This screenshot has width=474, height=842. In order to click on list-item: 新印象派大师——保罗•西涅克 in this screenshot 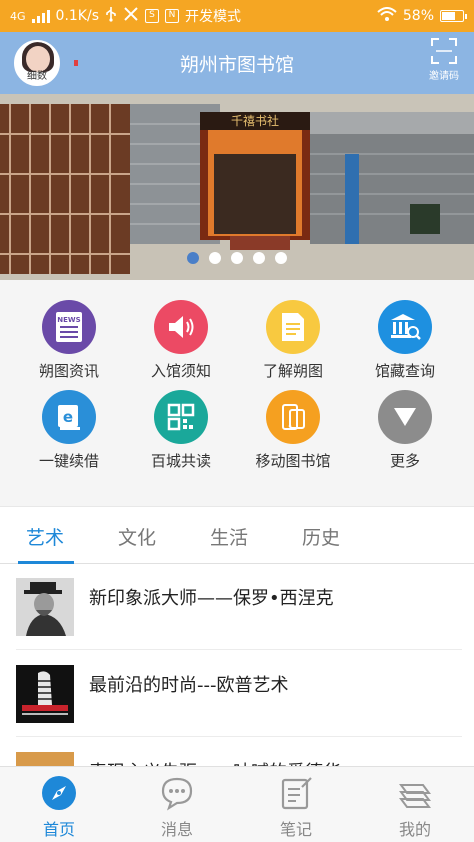, I will do `click(239, 607)`.